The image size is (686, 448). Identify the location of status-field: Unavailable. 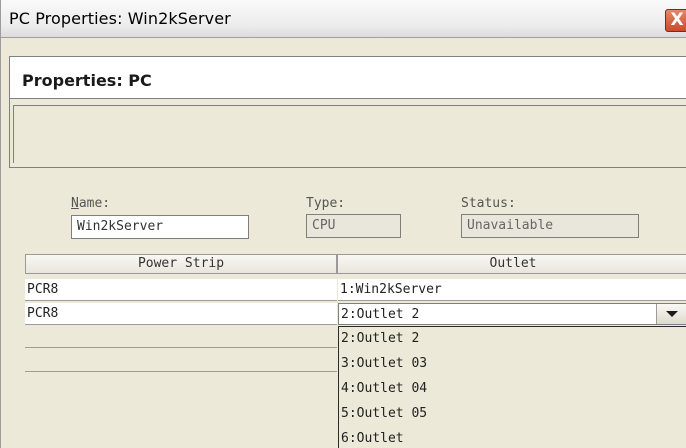
(550, 226).